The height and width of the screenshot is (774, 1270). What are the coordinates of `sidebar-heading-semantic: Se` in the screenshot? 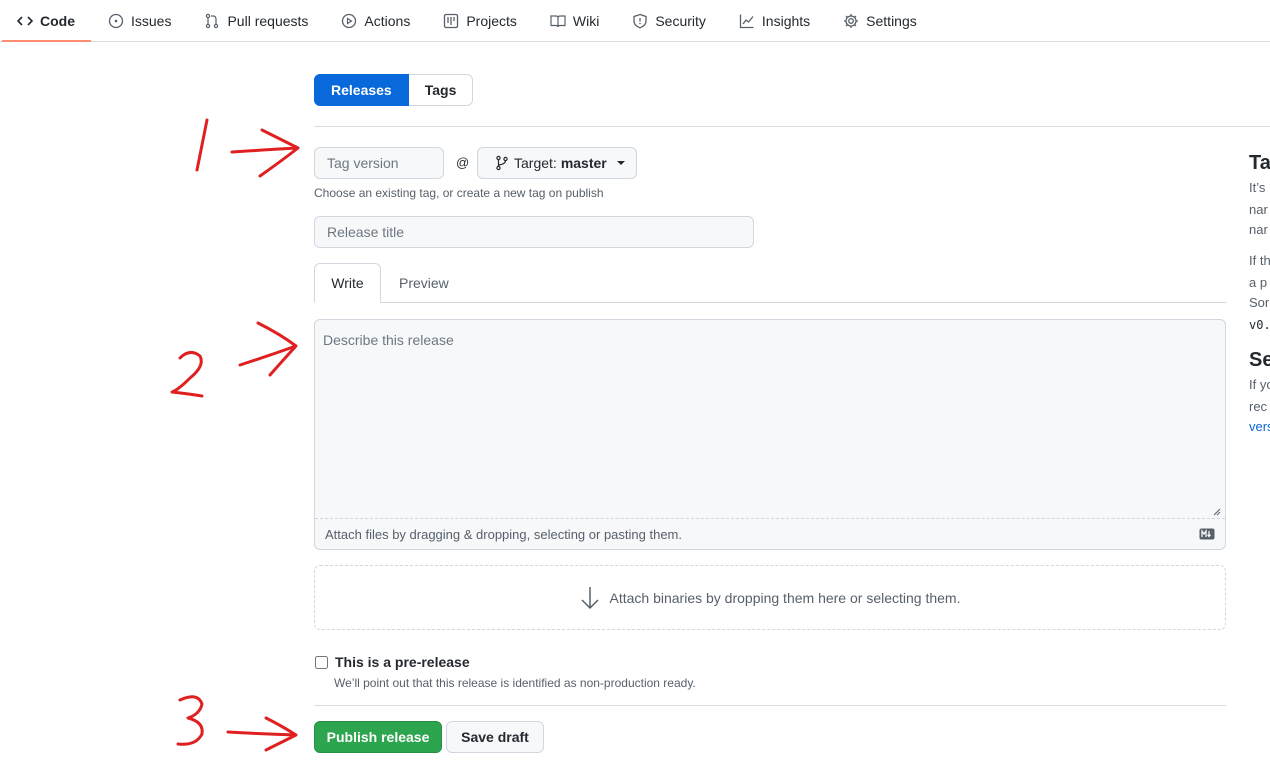 It's located at (1259, 360).